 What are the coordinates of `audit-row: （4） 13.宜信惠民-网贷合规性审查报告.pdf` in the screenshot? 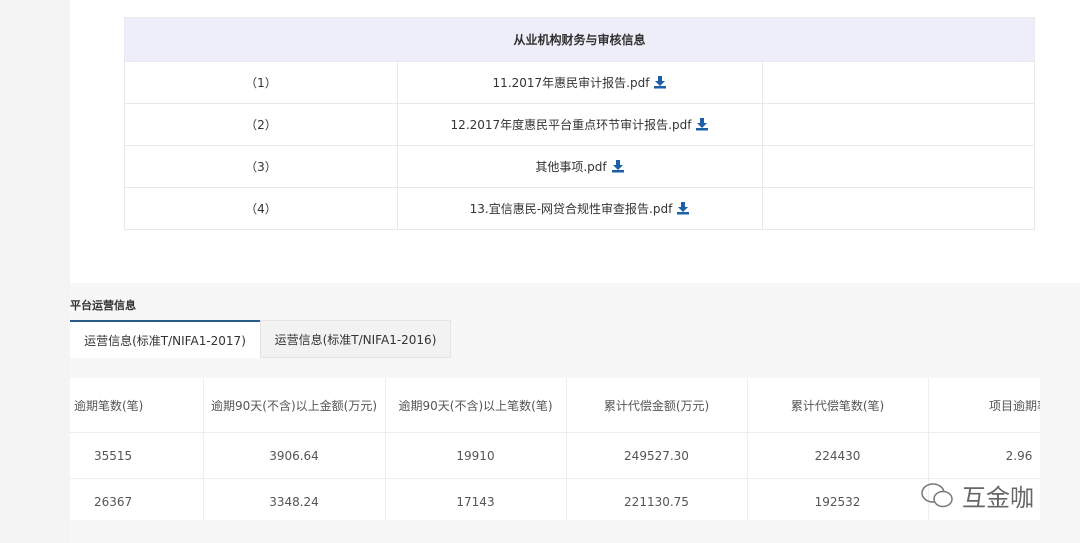 It's located at (579, 208).